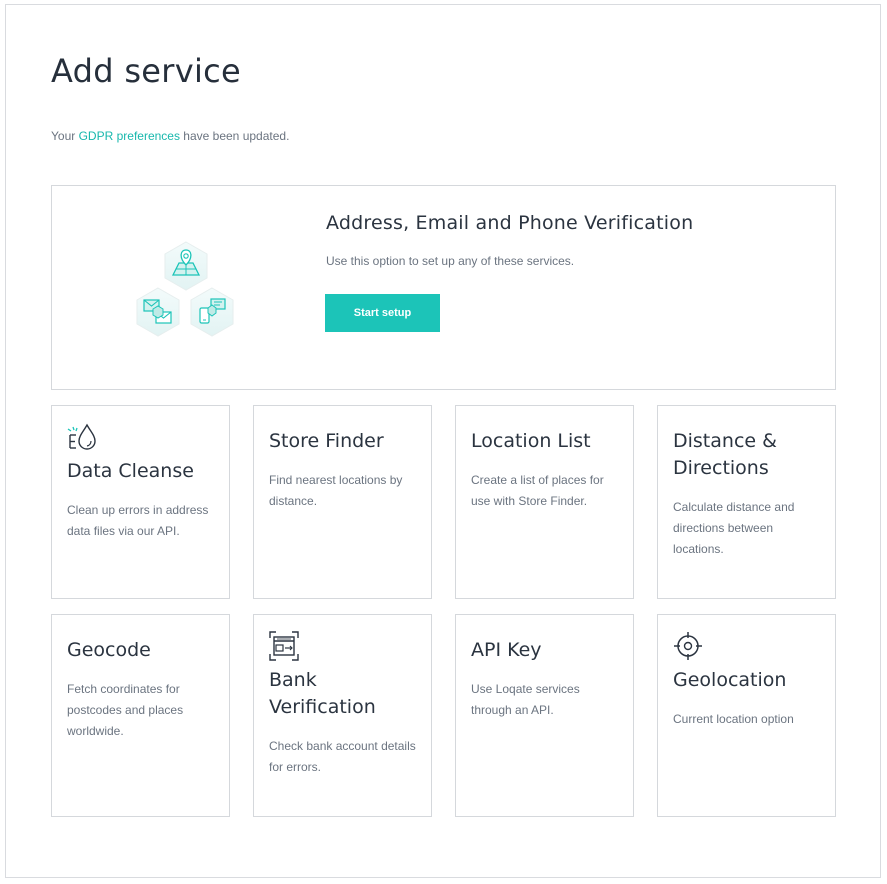 The width and height of the screenshot is (887, 884). Describe the element at coordinates (284, 646) in the screenshot. I see `bank-card-scan-icon` at that location.